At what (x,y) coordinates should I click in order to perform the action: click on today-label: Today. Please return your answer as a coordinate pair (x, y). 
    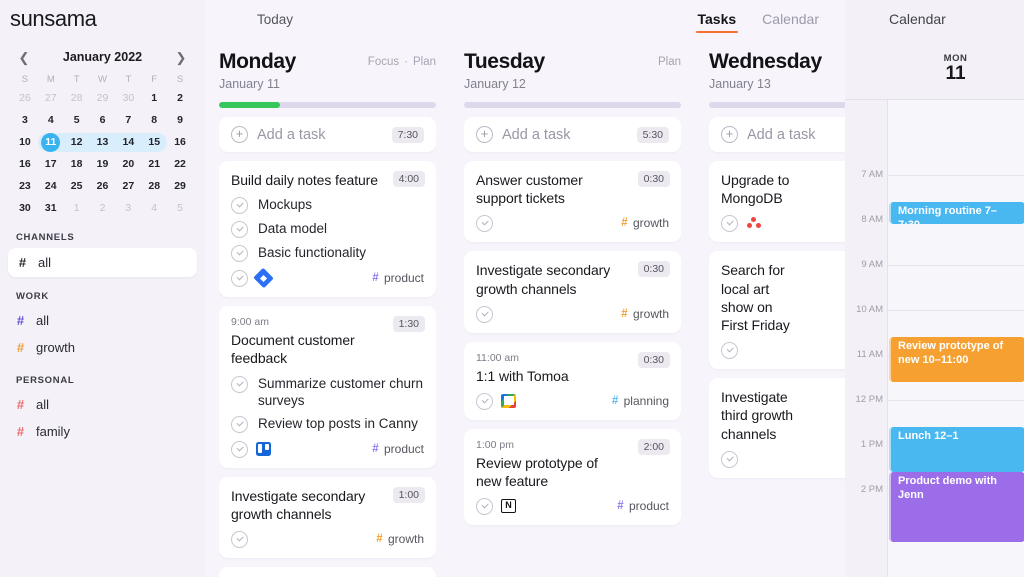
    Looking at the image, I should click on (325, 19).